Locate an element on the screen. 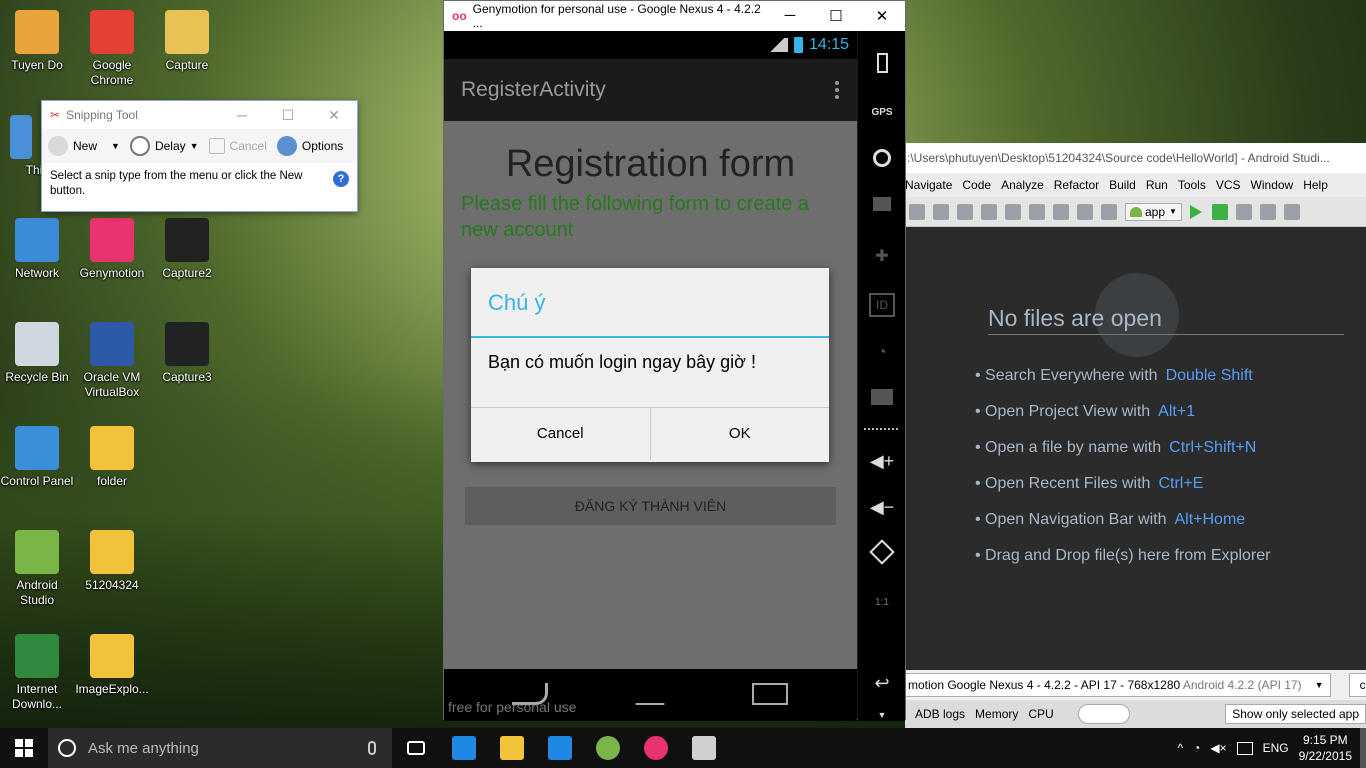 Image resolution: width=1366 pixels, height=768 pixels. menu-item: Run is located at coordinates (1157, 185).